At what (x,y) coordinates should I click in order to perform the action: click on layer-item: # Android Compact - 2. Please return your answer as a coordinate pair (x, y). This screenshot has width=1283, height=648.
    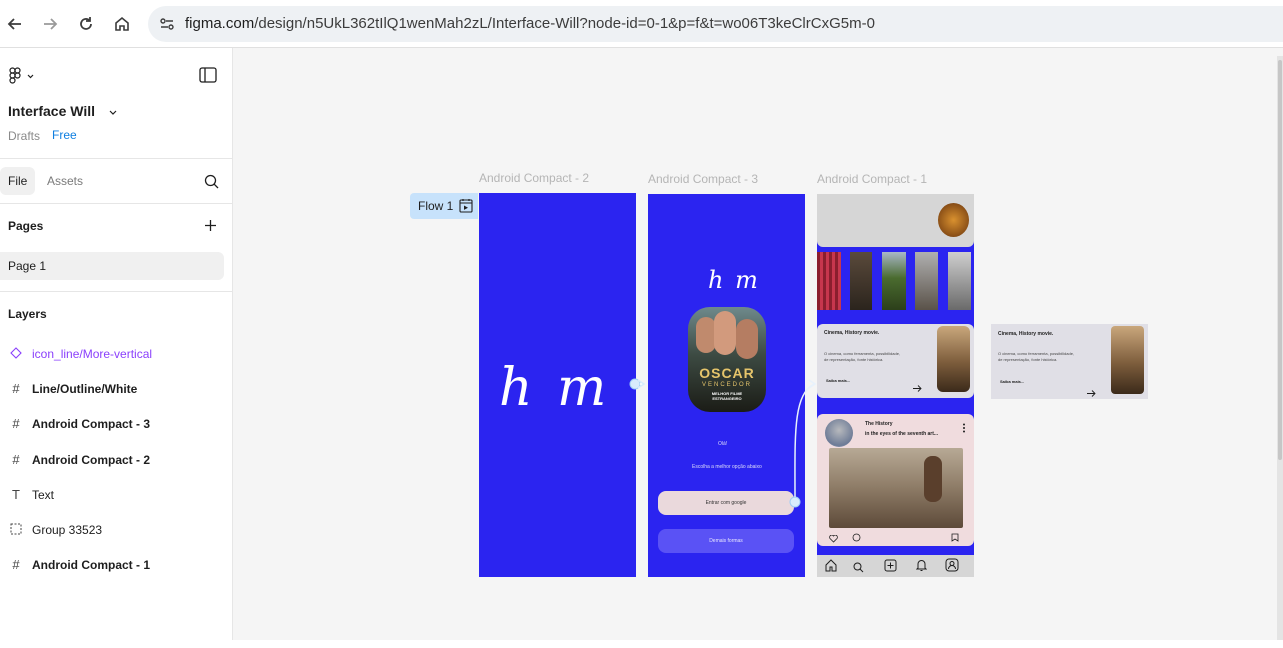
    Looking at the image, I should click on (116, 460).